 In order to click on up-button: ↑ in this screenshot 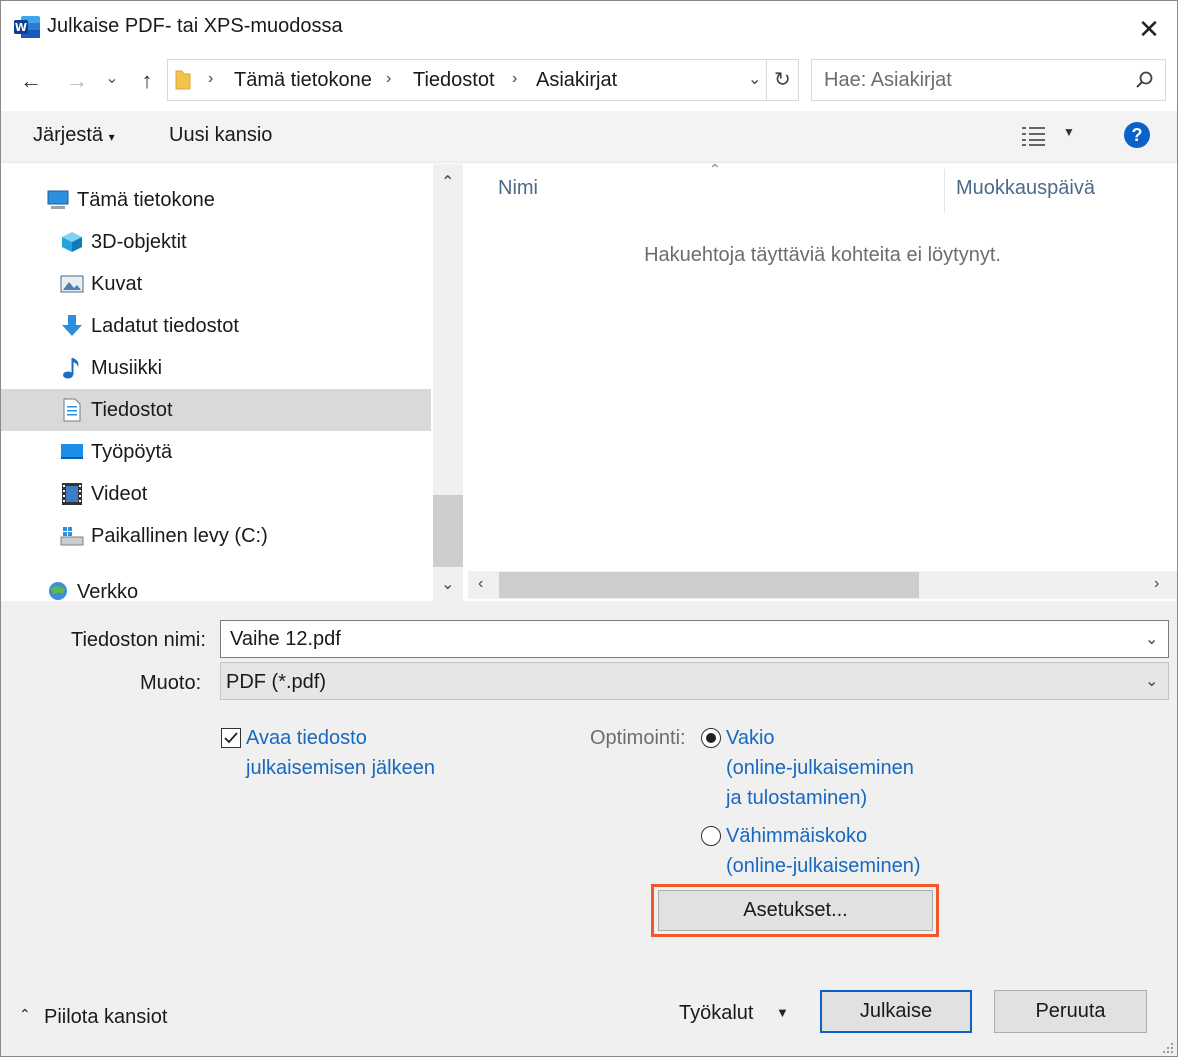, I will do `click(147, 81)`.